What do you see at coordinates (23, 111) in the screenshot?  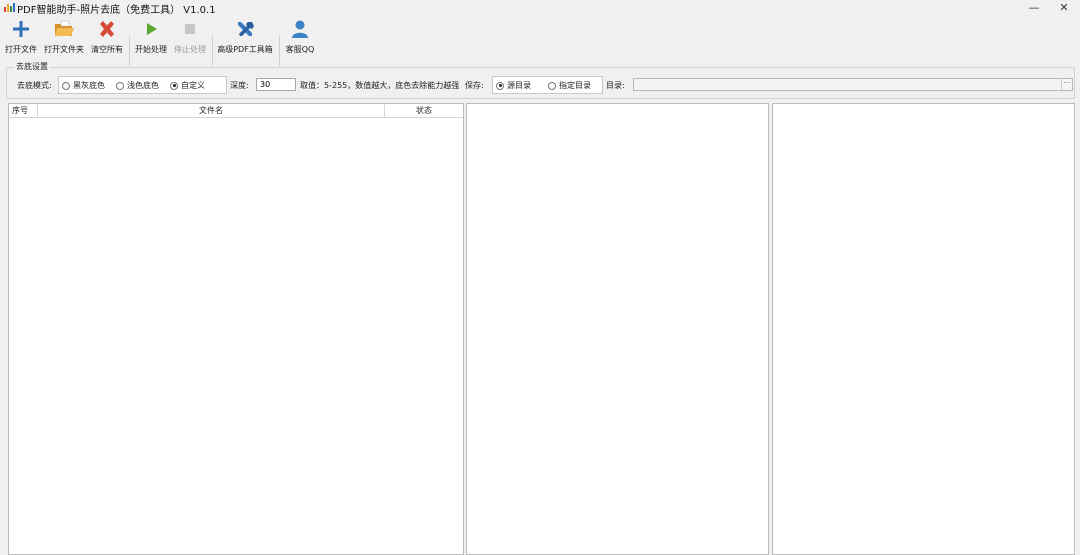 I see `column-header-index: 序号` at bounding box center [23, 111].